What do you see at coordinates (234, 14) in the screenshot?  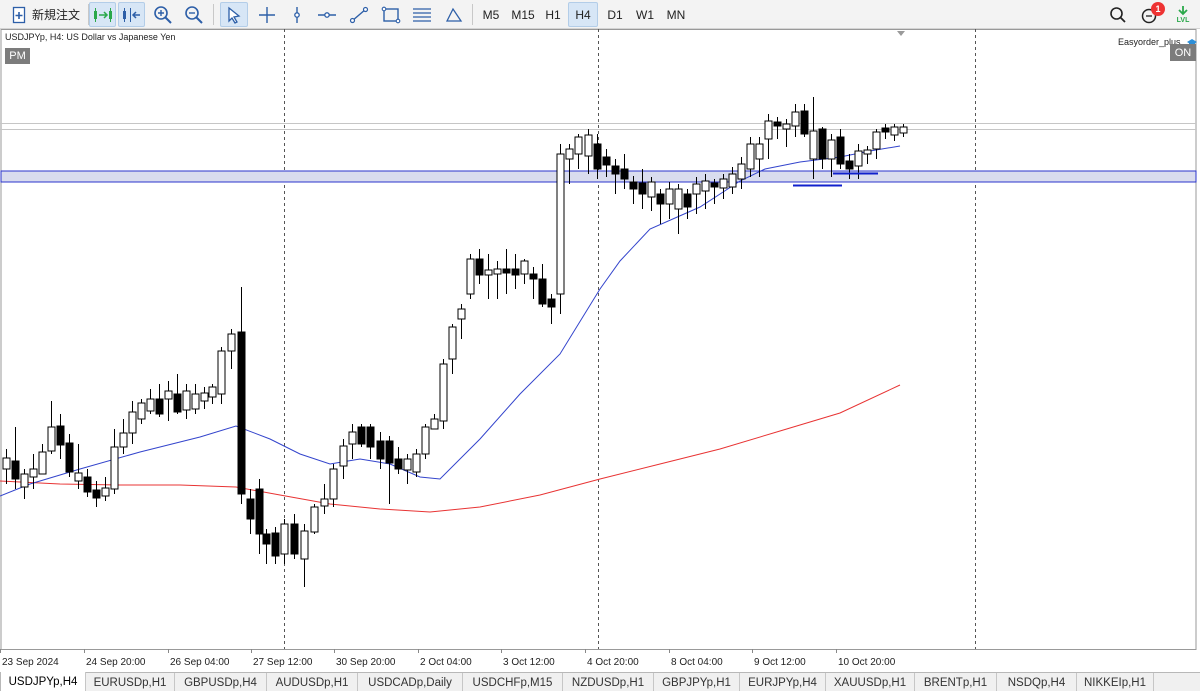 I see `cursor-tool-button` at bounding box center [234, 14].